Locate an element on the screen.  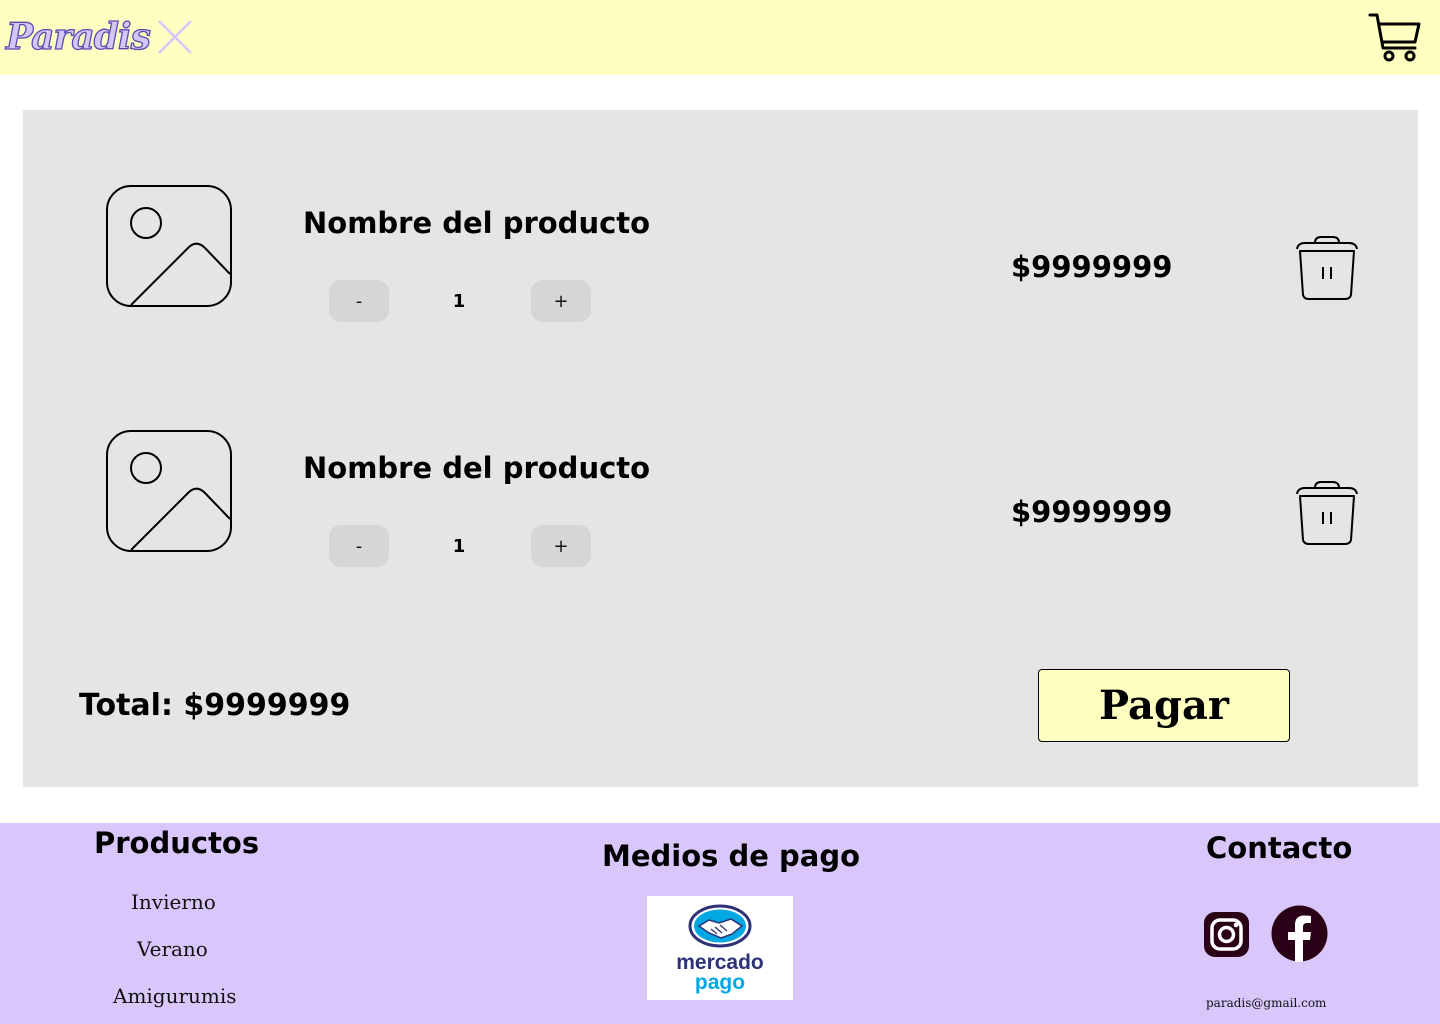
site-header: Paradis is located at coordinates (720, 37).